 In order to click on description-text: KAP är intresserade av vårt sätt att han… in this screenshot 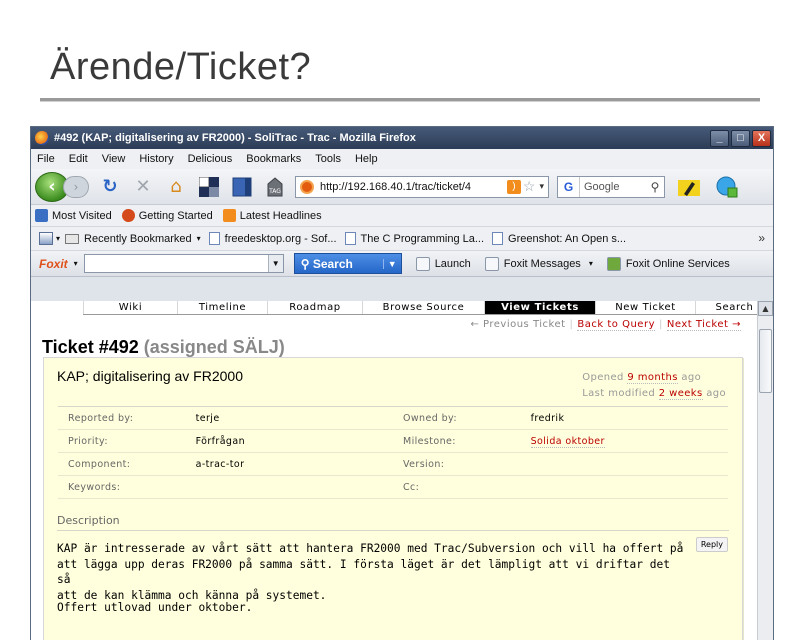, I will do `click(370, 572)`.